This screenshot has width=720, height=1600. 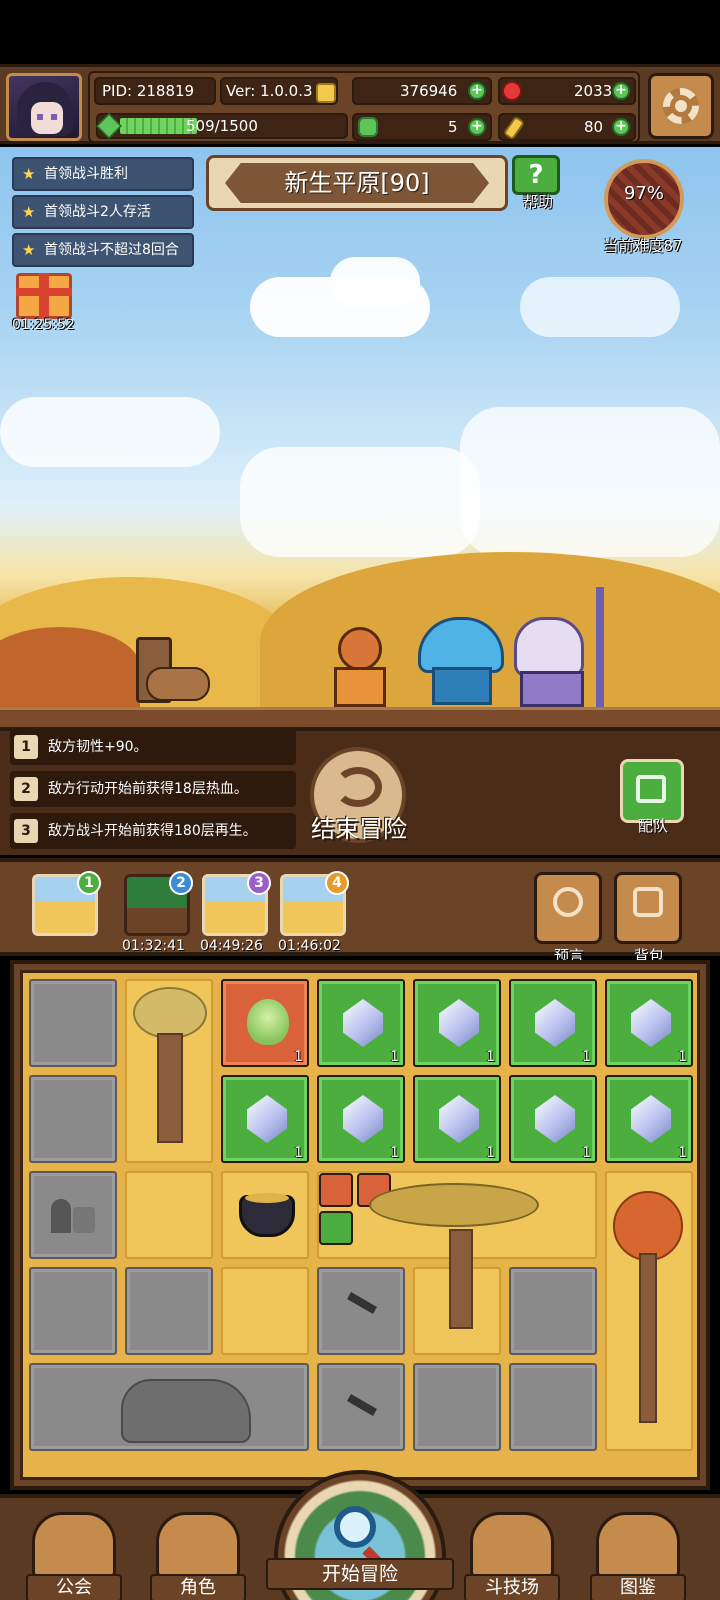 I want to click on nav-arena: 斗技场, so click(x=512, y=1556).